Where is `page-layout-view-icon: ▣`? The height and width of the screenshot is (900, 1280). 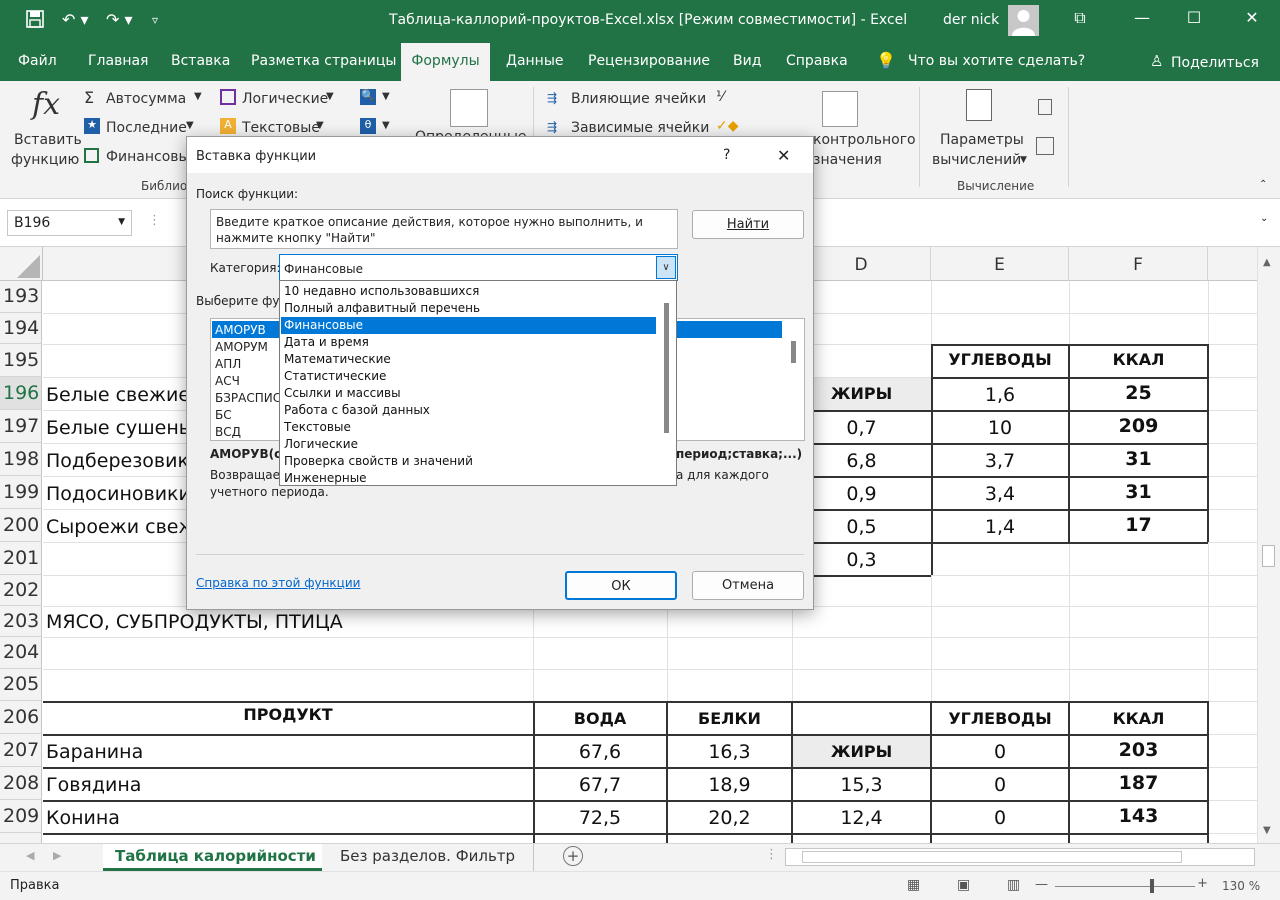
page-layout-view-icon: ▣ is located at coordinates (963, 885).